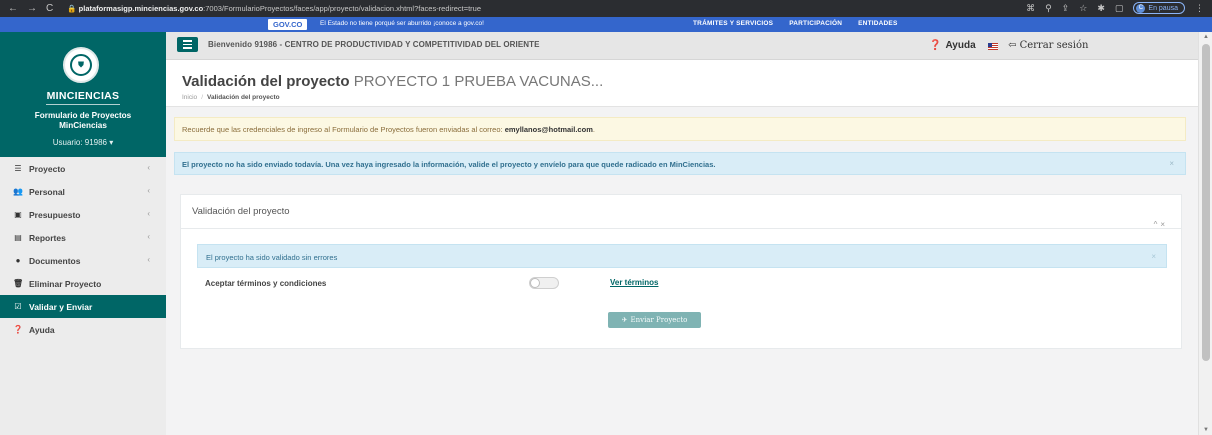 Image resolution: width=1212 pixels, height=435 pixels. I want to click on sidebar-item-label: Documentos, so click(55, 260).